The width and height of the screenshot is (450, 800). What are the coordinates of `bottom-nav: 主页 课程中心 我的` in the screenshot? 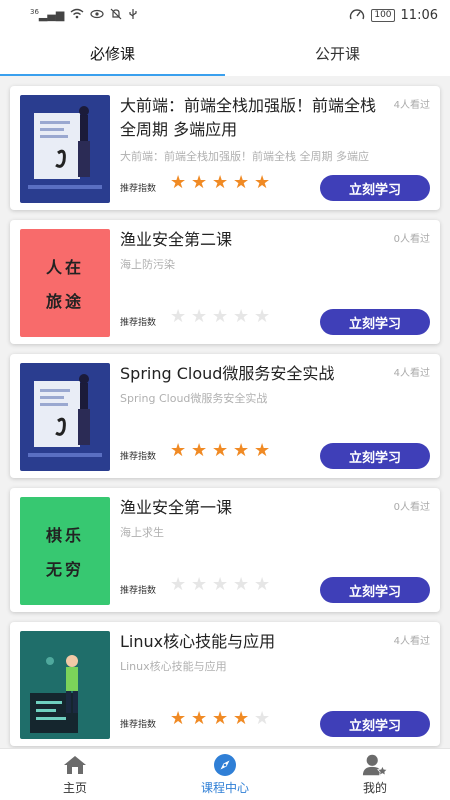 It's located at (225, 774).